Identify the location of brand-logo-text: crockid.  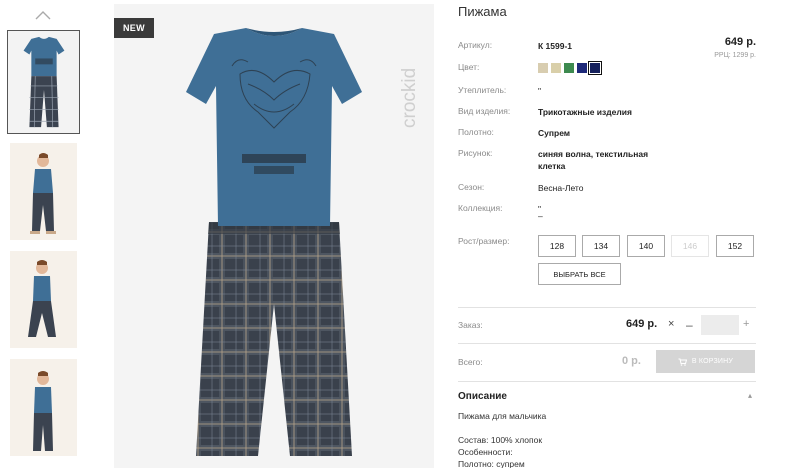
(409, 98).